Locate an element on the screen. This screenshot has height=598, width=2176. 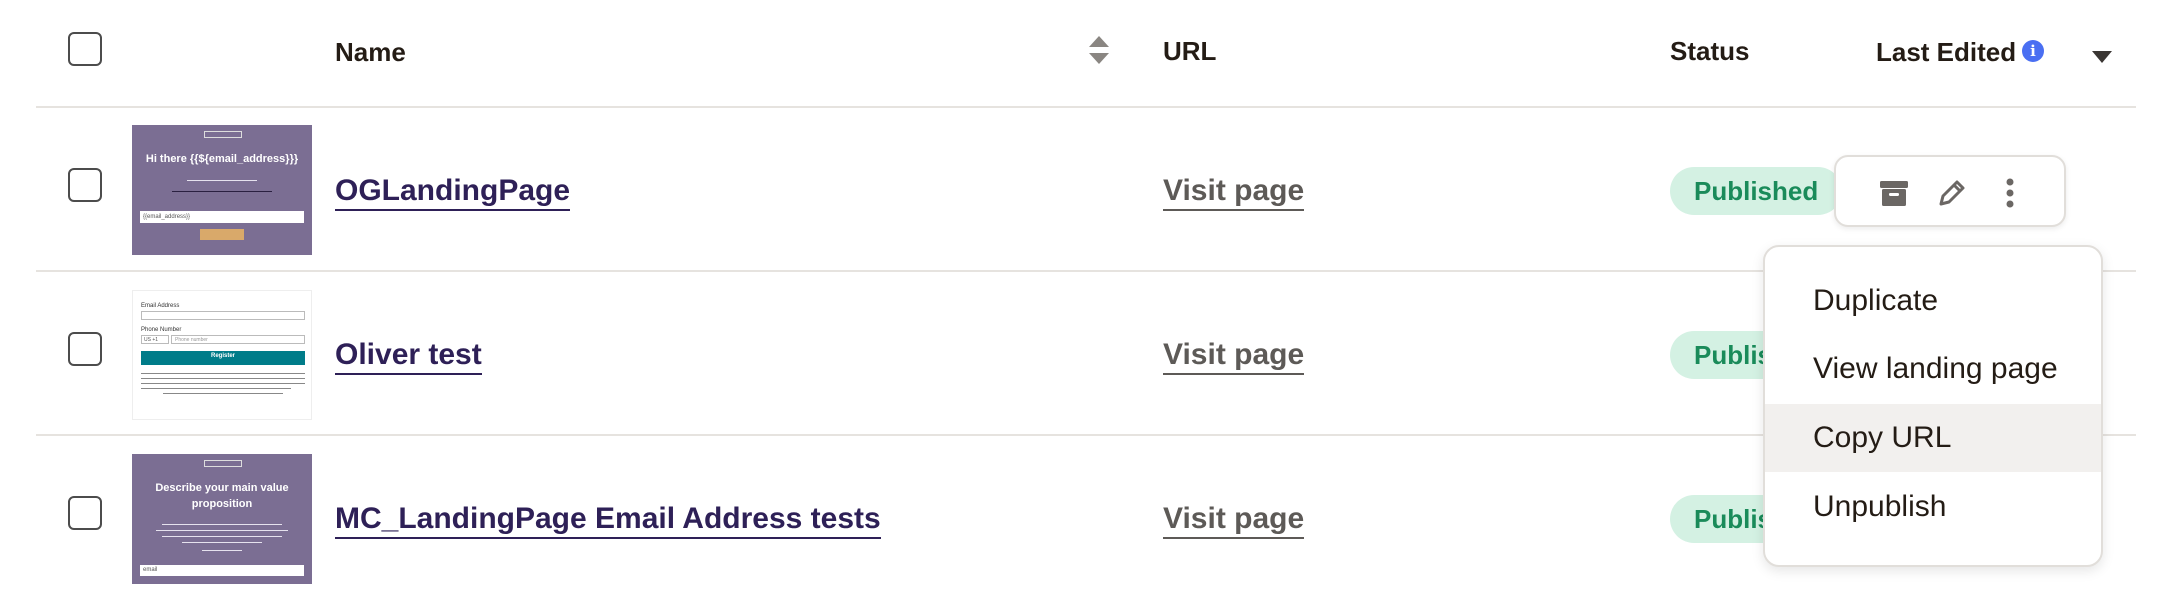
header-divider is located at coordinates (1086, 107).